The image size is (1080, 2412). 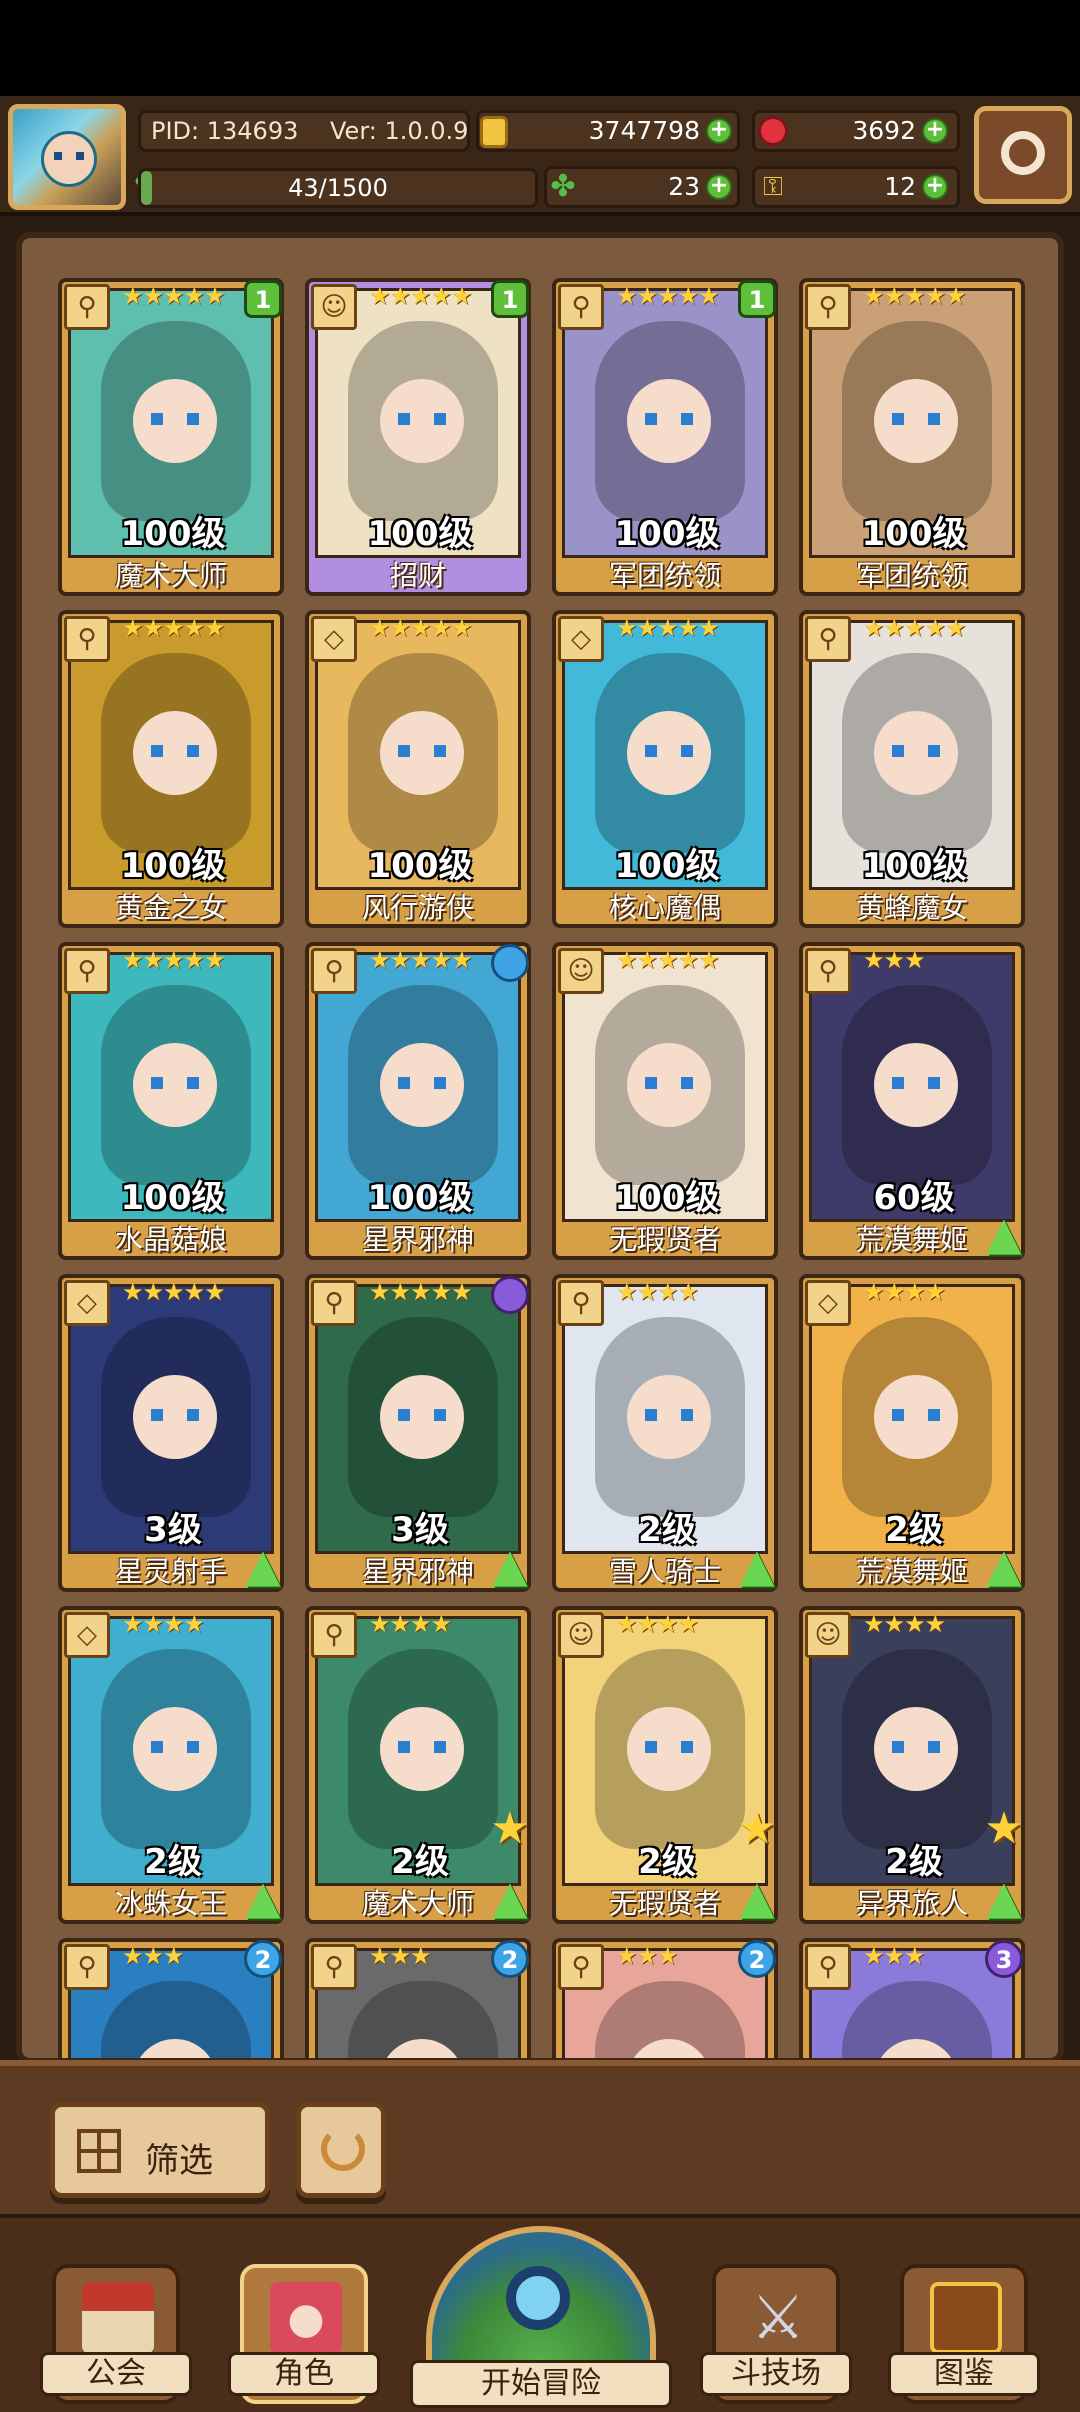 What do you see at coordinates (776, 2374) in the screenshot?
I see `nav-arena-label: 斗技场` at bounding box center [776, 2374].